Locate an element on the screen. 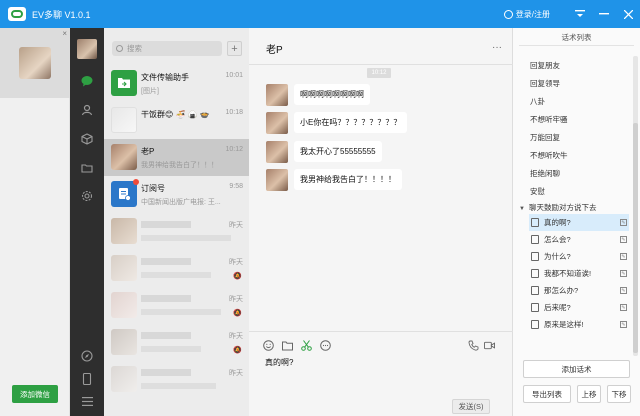 The width and height of the screenshot is (640, 416). script-category: 不想听牢骚 is located at coordinates (549, 119).